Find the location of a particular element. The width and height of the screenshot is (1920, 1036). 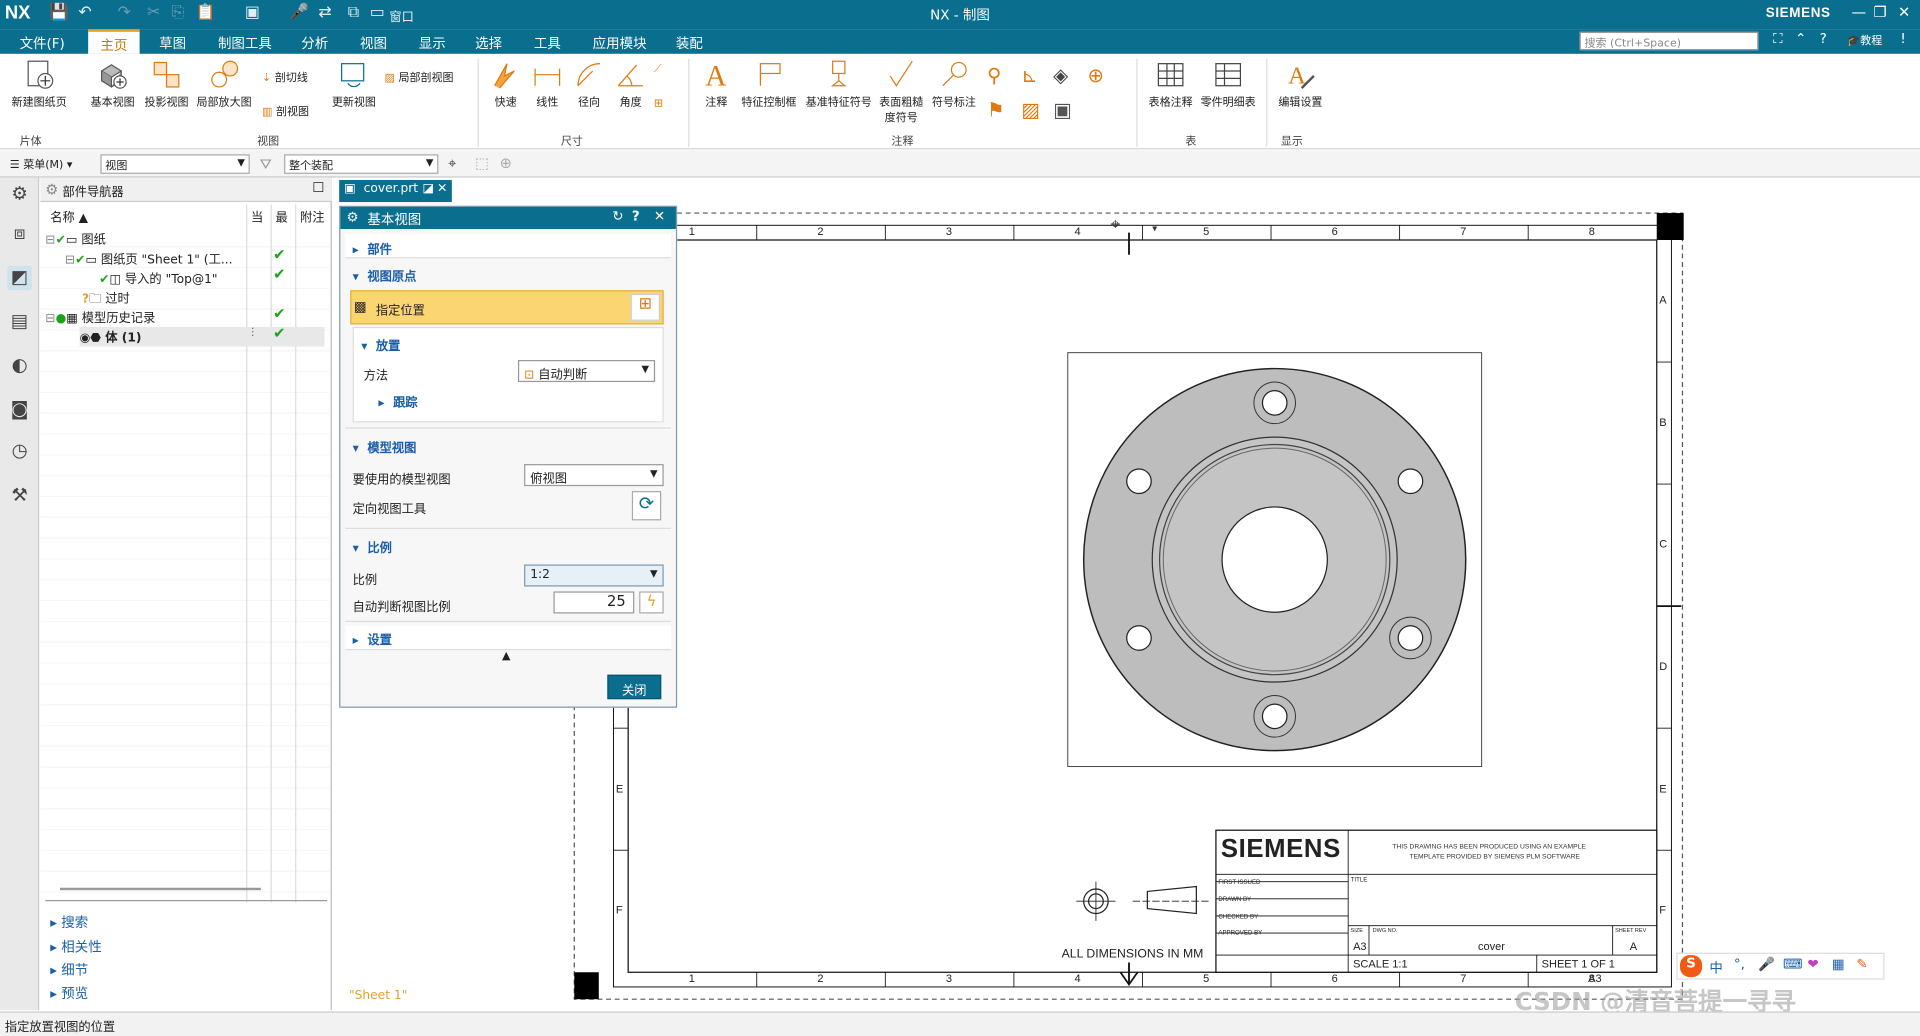

magnify-icon: ⚲ is located at coordinates (994, 75).